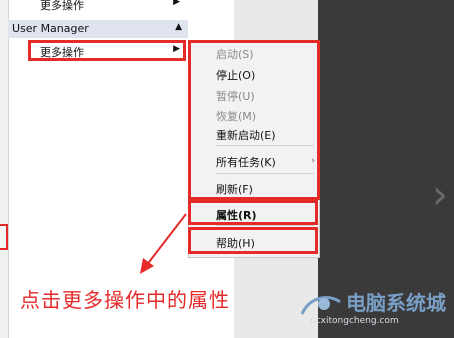 This screenshot has height=338, width=454. Describe the element at coordinates (354, 321) in the screenshot. I see `watermark-url: pcxitongcheng.com` at that location.